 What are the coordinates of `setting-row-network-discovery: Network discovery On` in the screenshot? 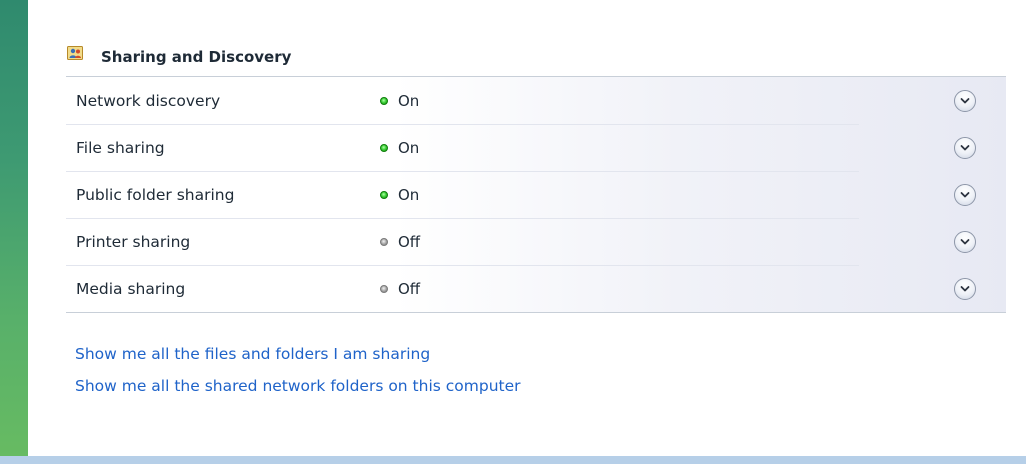 It's located at (536, 100).